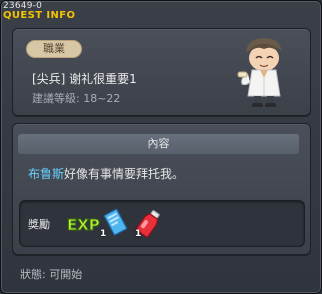 The width and height of the screenshot is (322, 294). I want to click on content-section-header: 內容, so click(158, 144).